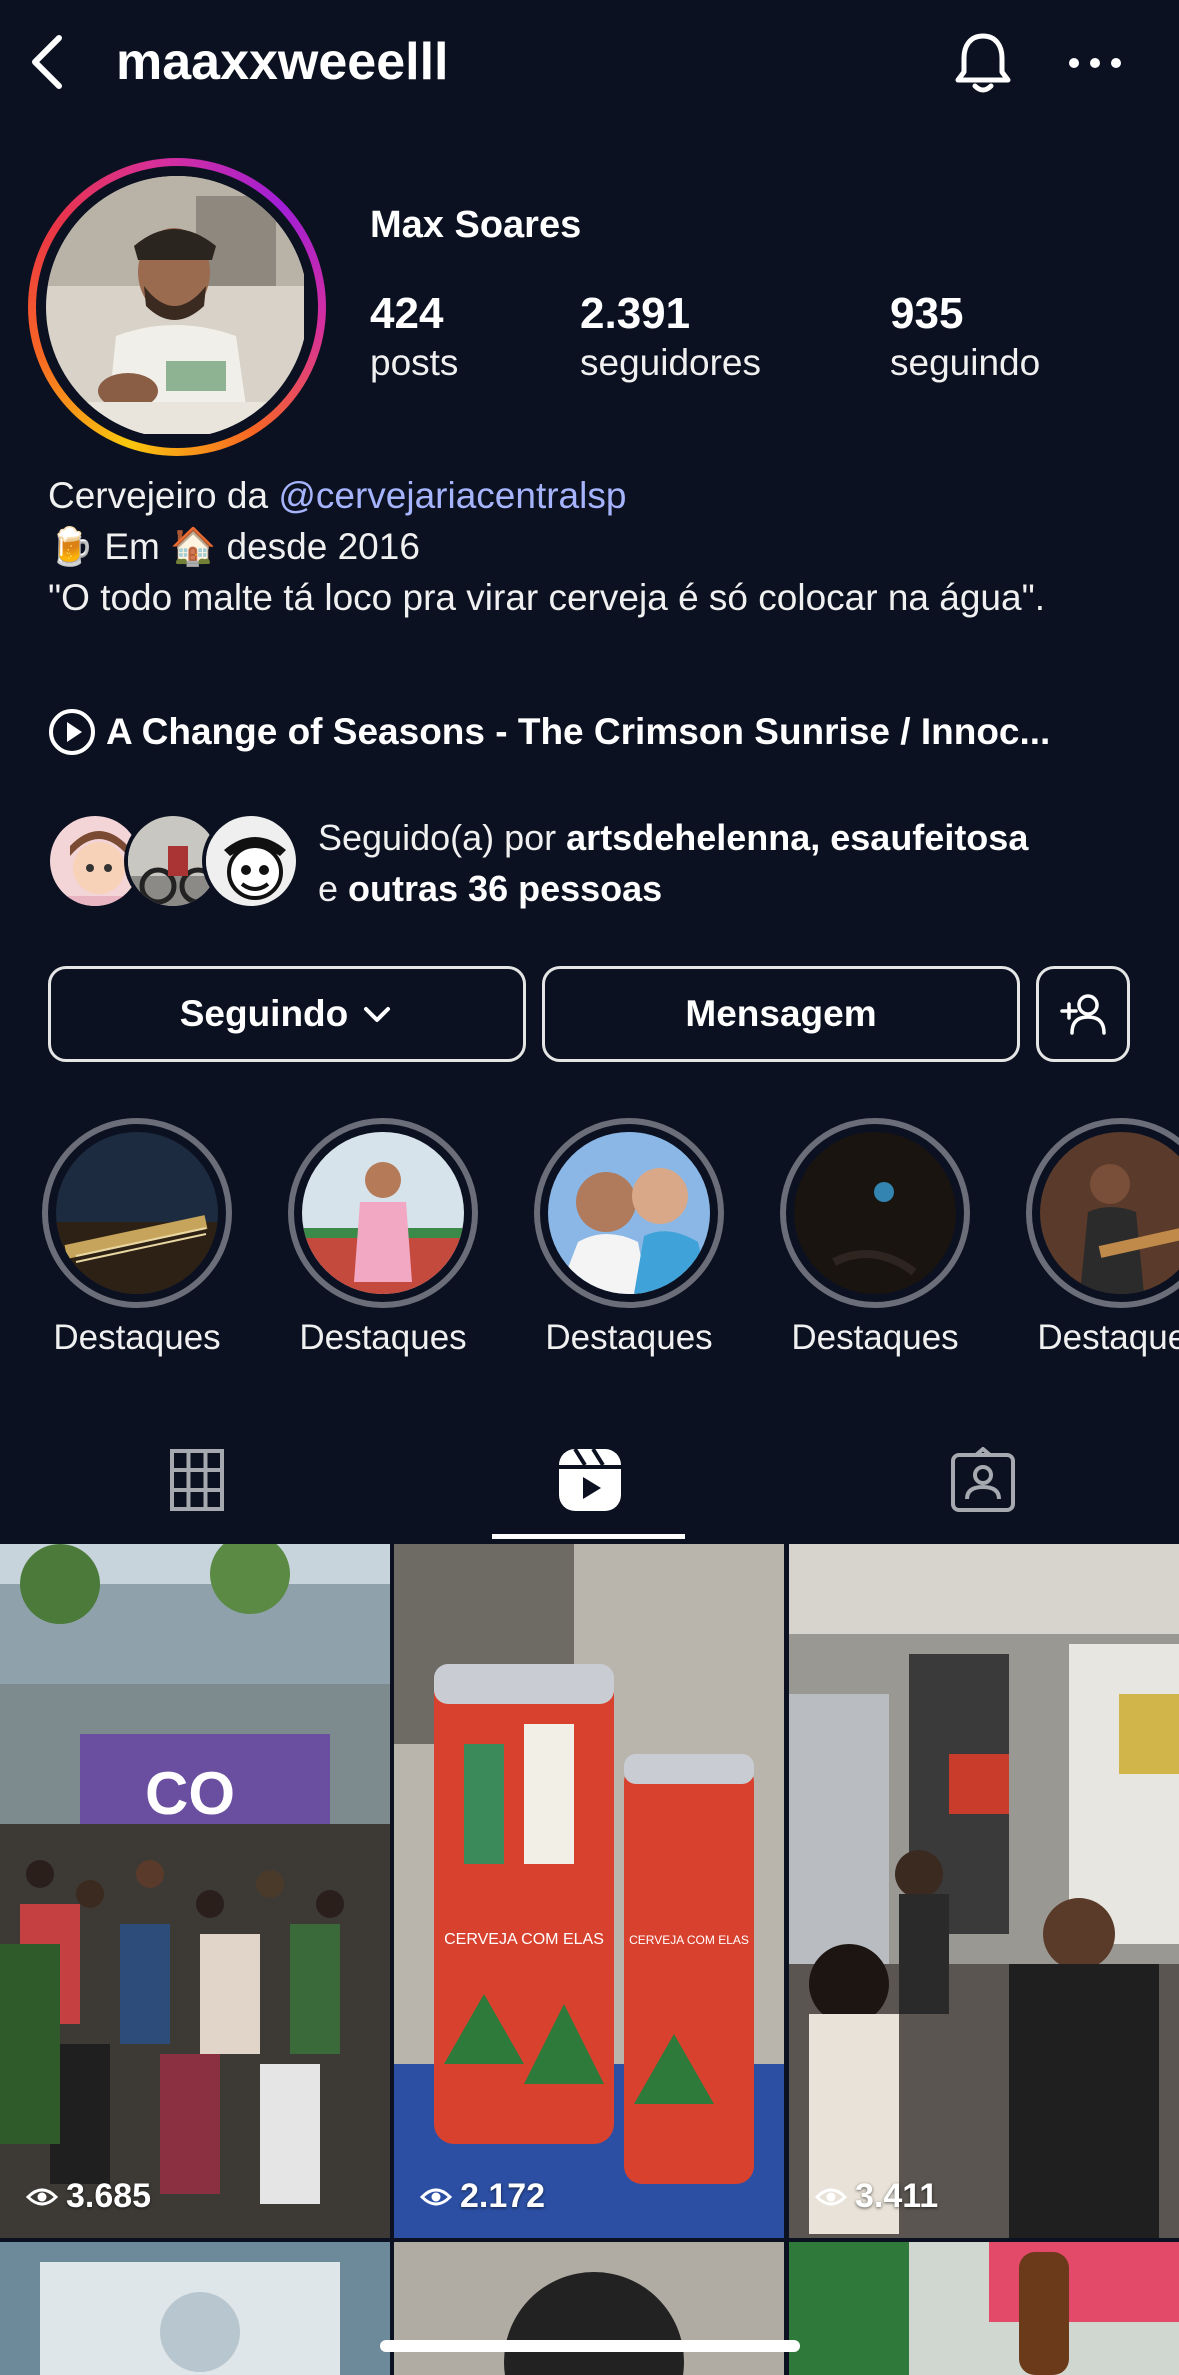 Image resolution: width=1179 pixels, height=2375 pixels. What do you see at coordinates (71, 546) in the screenshot?
I see `beer-emoji: 🍺` at bounding box center [71, 546].